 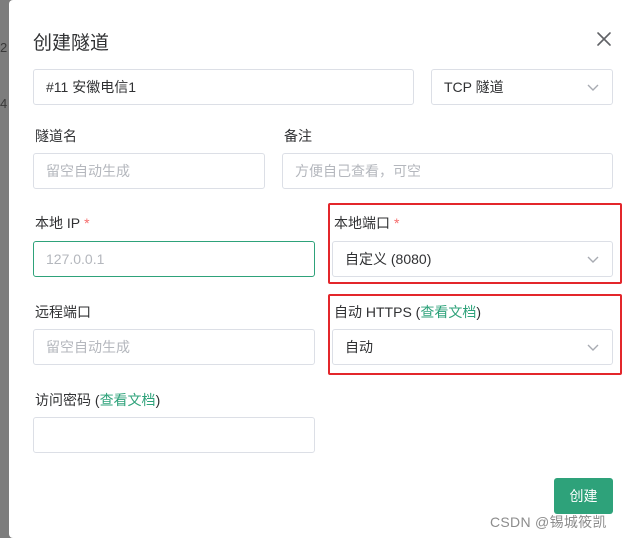 I want to click on highlight-box-auto-https, so click(x=475, y=334).